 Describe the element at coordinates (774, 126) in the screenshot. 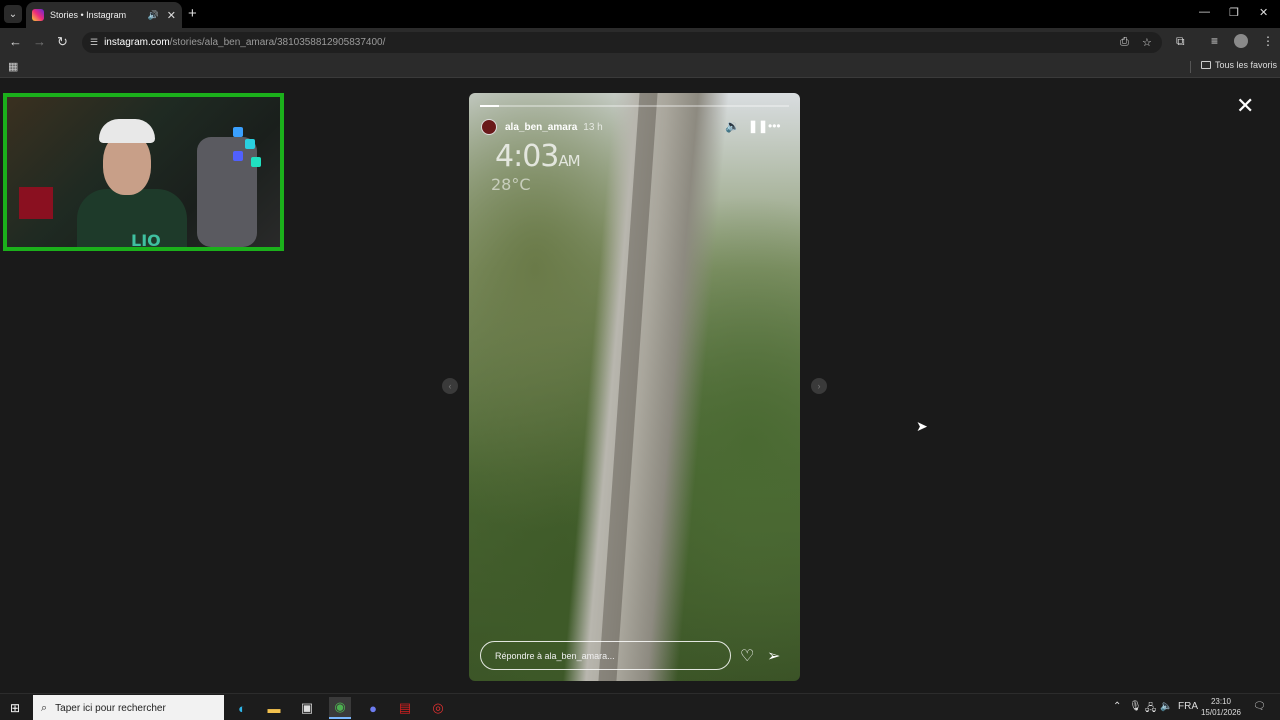

I see `more-icon: •••` at that location.